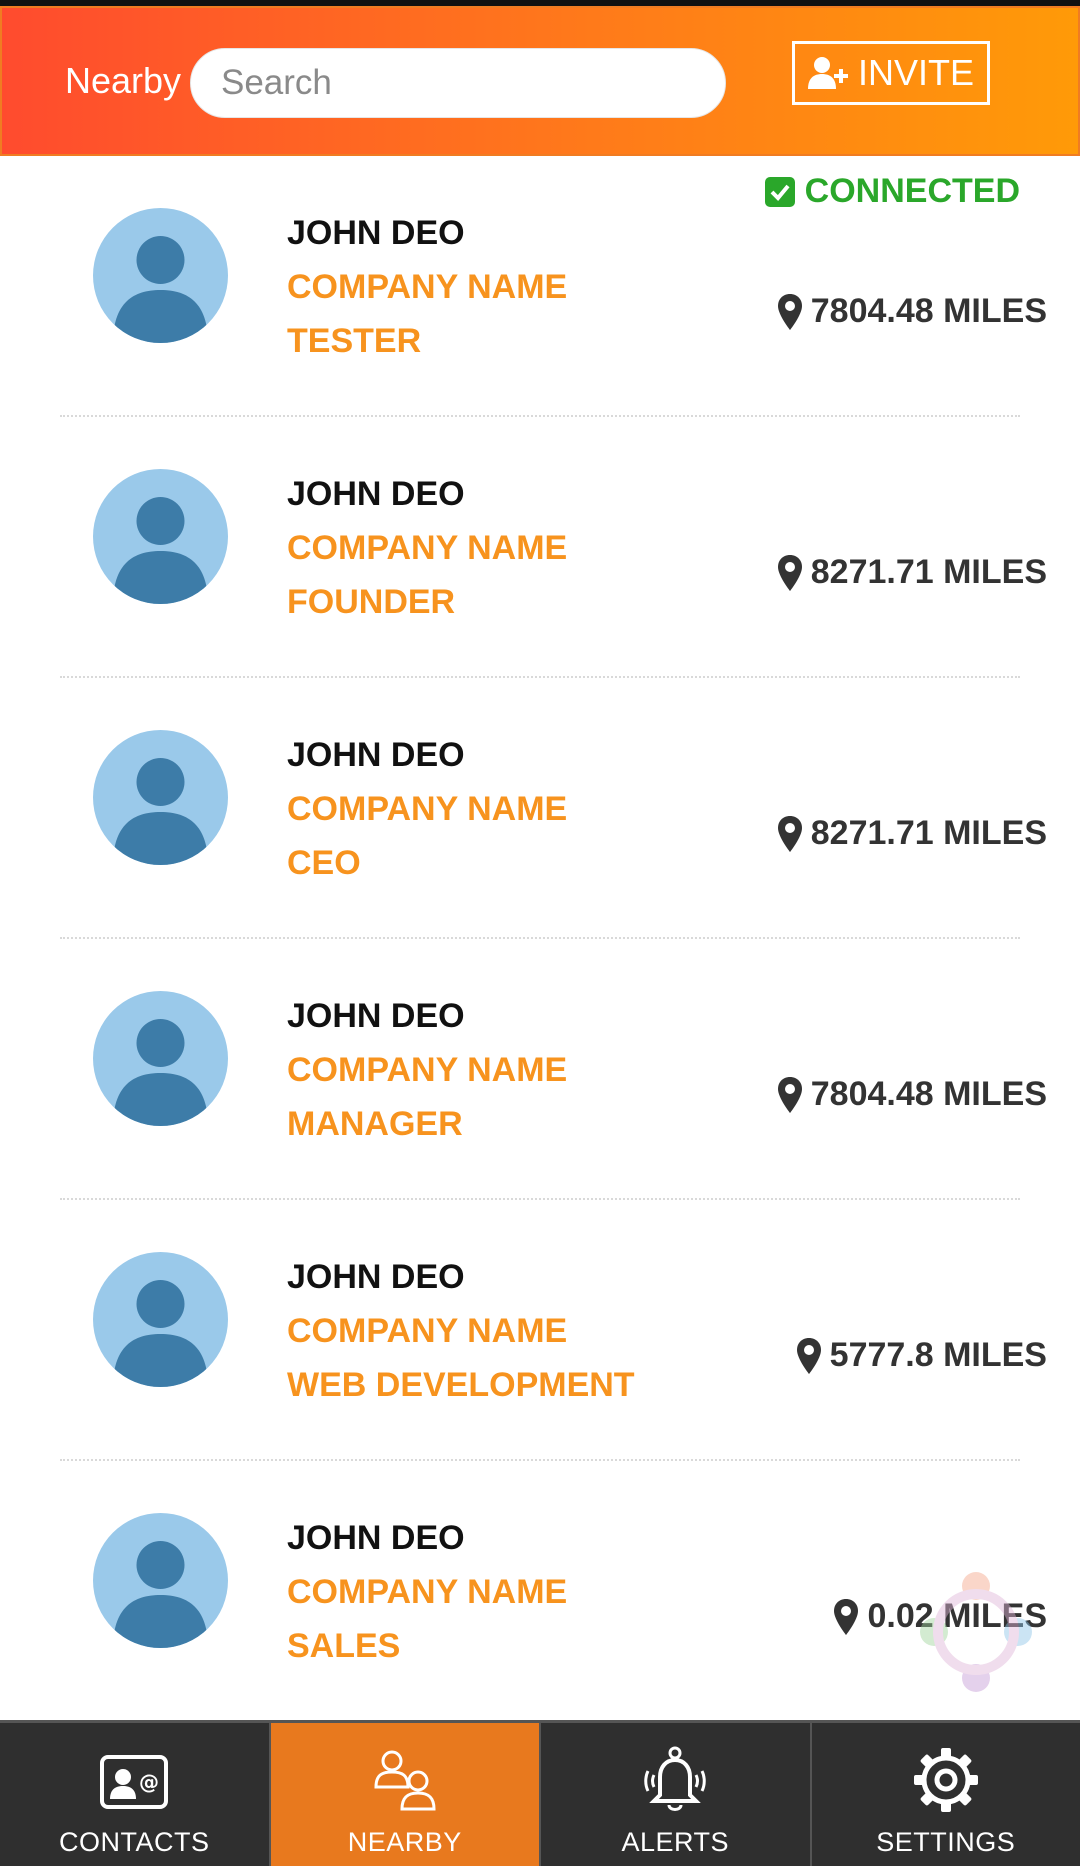  I want to click on bottom-tab-bar: @ CONTACTS NEARBY ALERTS SETTINGS, so click(540, 1793).